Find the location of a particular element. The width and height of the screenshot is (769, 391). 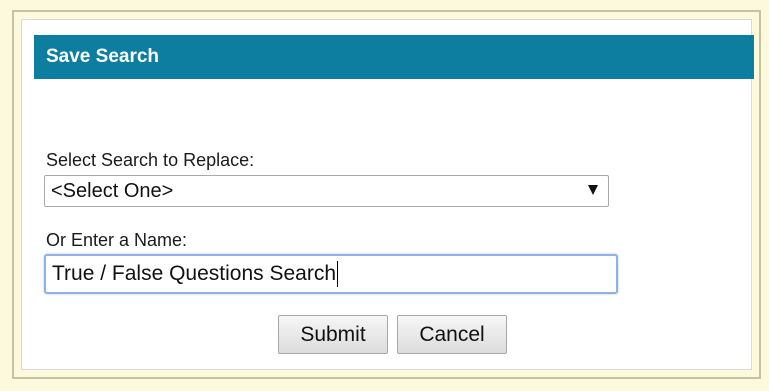

replace-search-label: Select Search to Replace: is located at coordinates (150, 160).